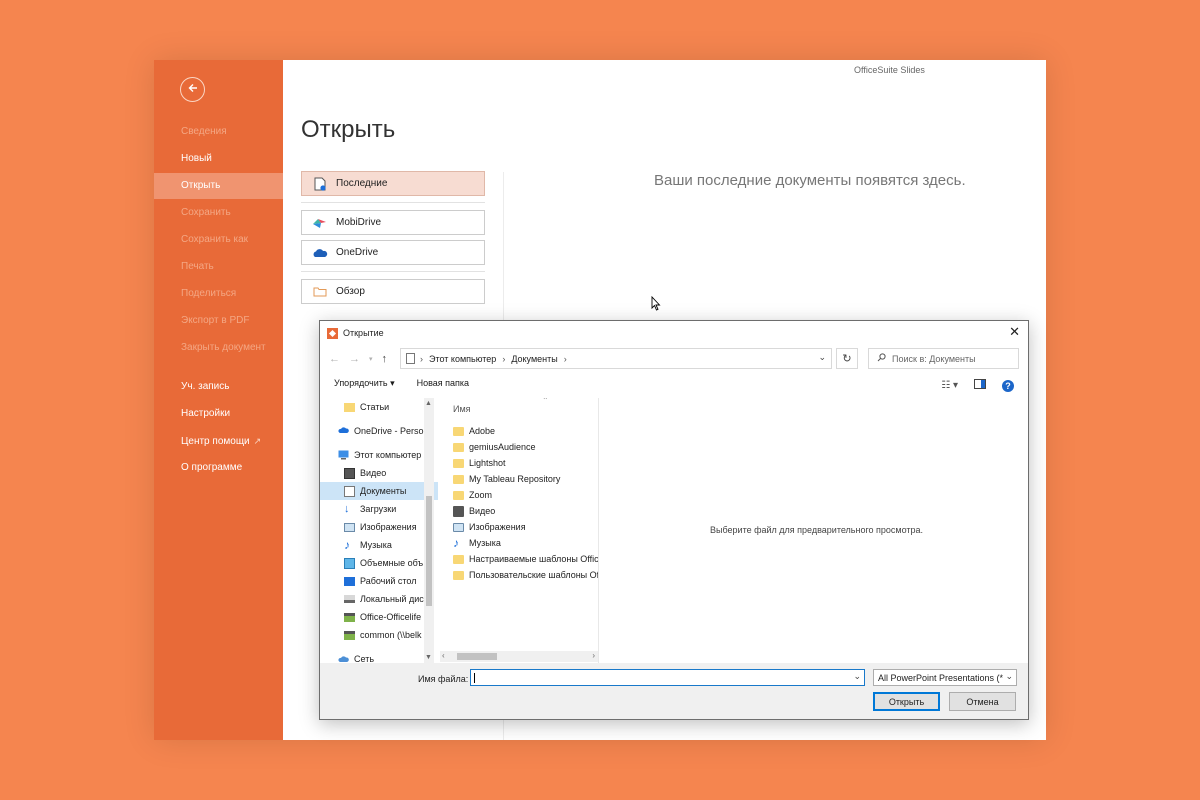  I want to click on file-name: Lightshot, so click(487, 463).